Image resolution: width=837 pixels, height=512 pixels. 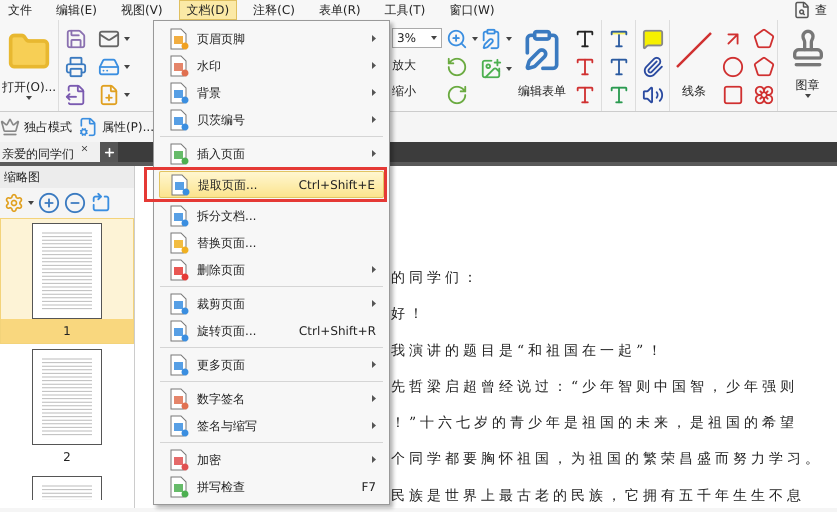 What do you see at coordinates (75, 67) in the screenshot?
I see `printer-icon` at bounding box center [75, 67].